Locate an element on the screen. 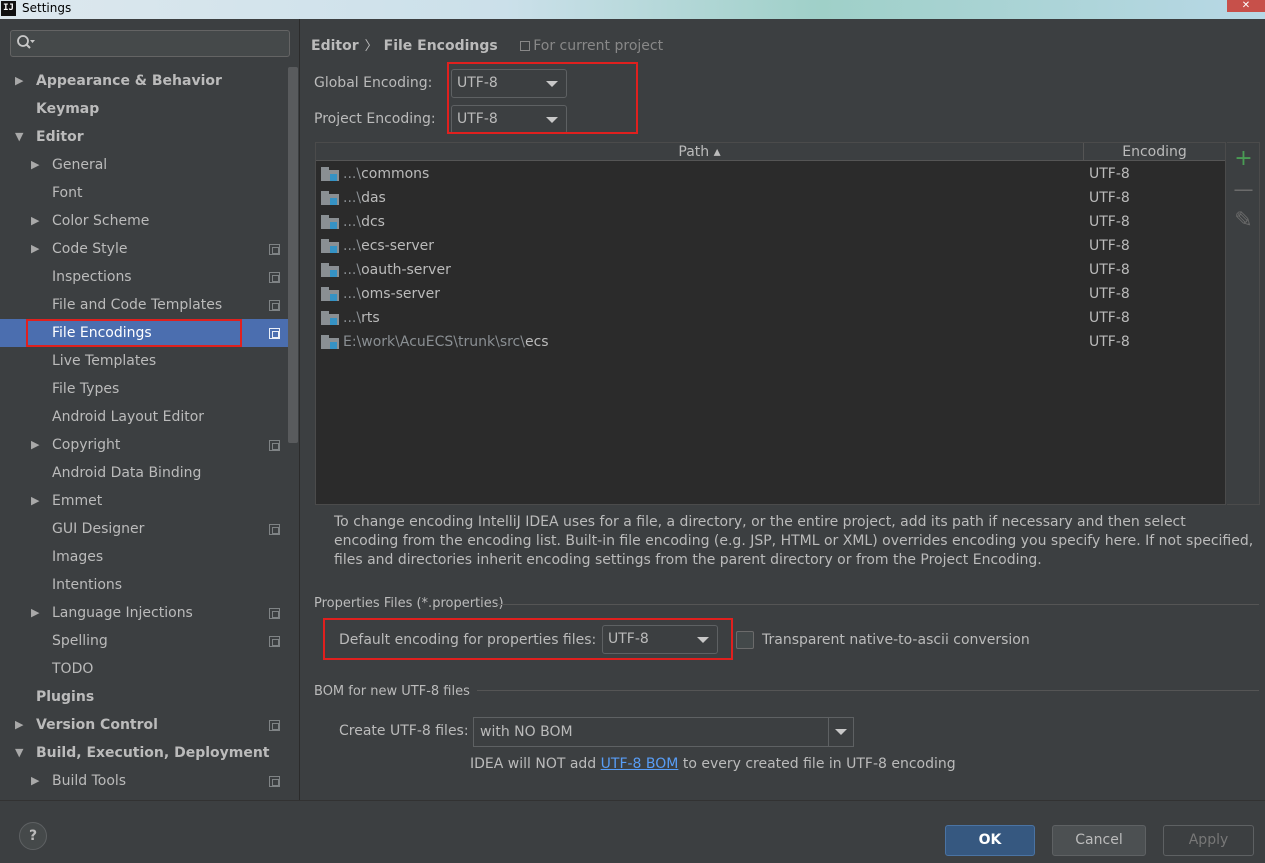 The width and height of the screenshot is (1265, 863). sidebar-item-label: Intentions is located at coordinates (87, 585).